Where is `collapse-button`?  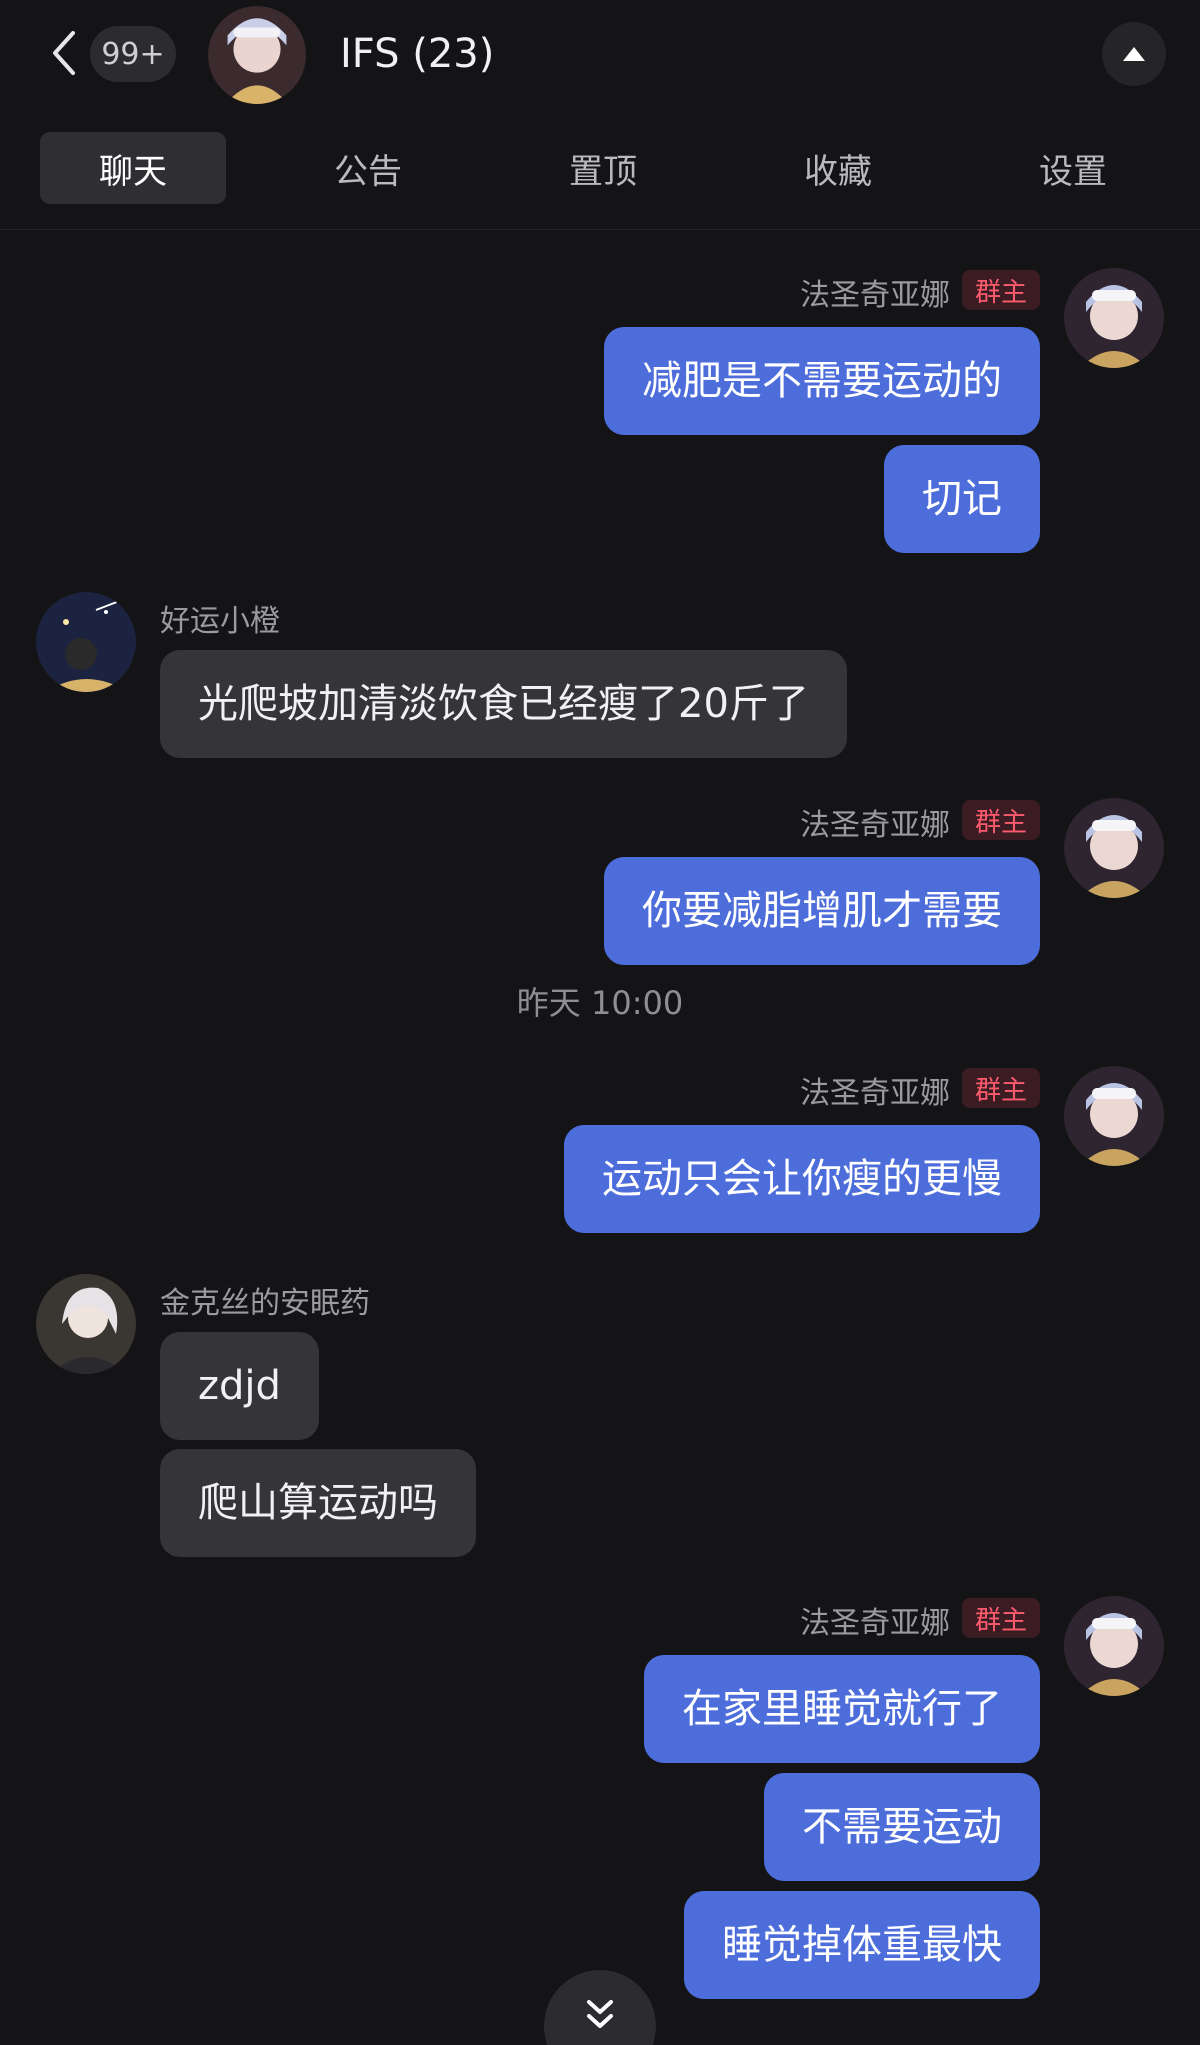
collapse-button is located at coordinates (1134, 54).